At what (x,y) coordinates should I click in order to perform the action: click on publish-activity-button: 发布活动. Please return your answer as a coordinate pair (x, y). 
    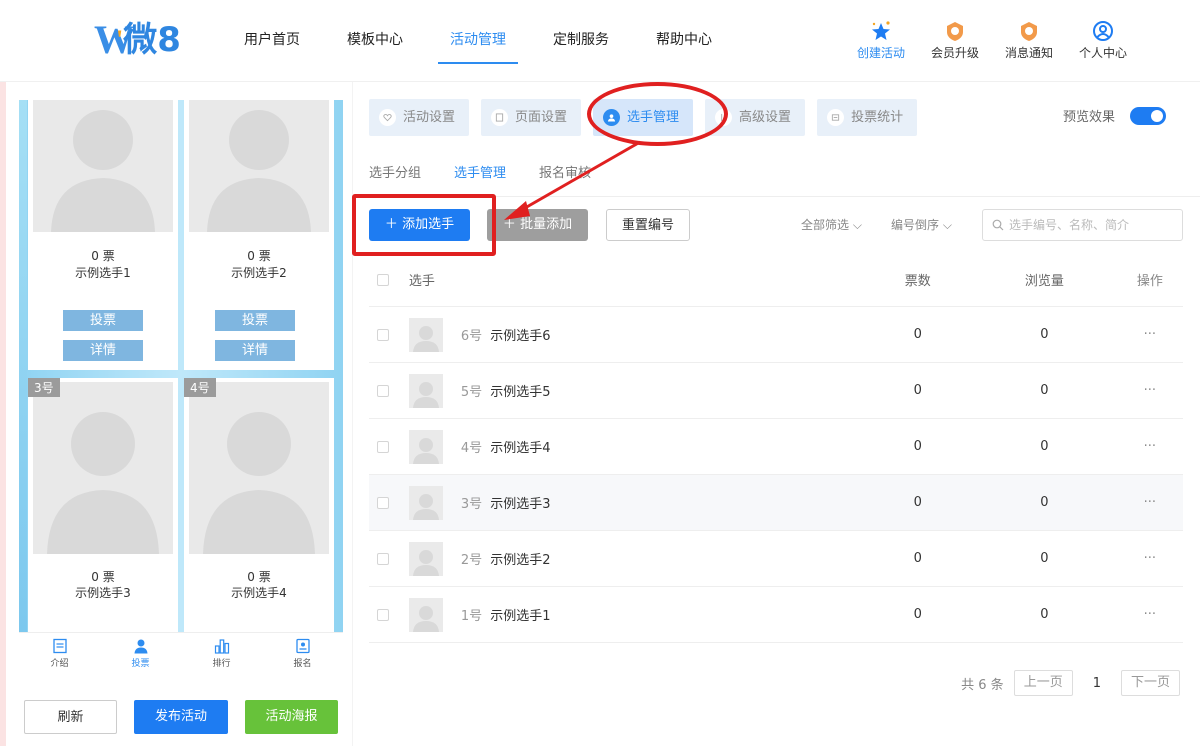
    Looking at the image, I should click on (181, 717).